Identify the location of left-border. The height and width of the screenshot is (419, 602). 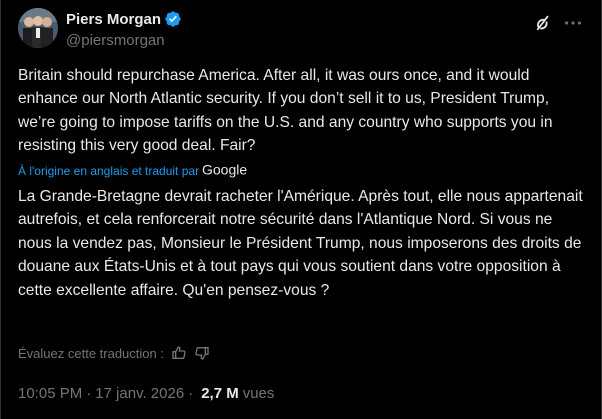
(0, 209).